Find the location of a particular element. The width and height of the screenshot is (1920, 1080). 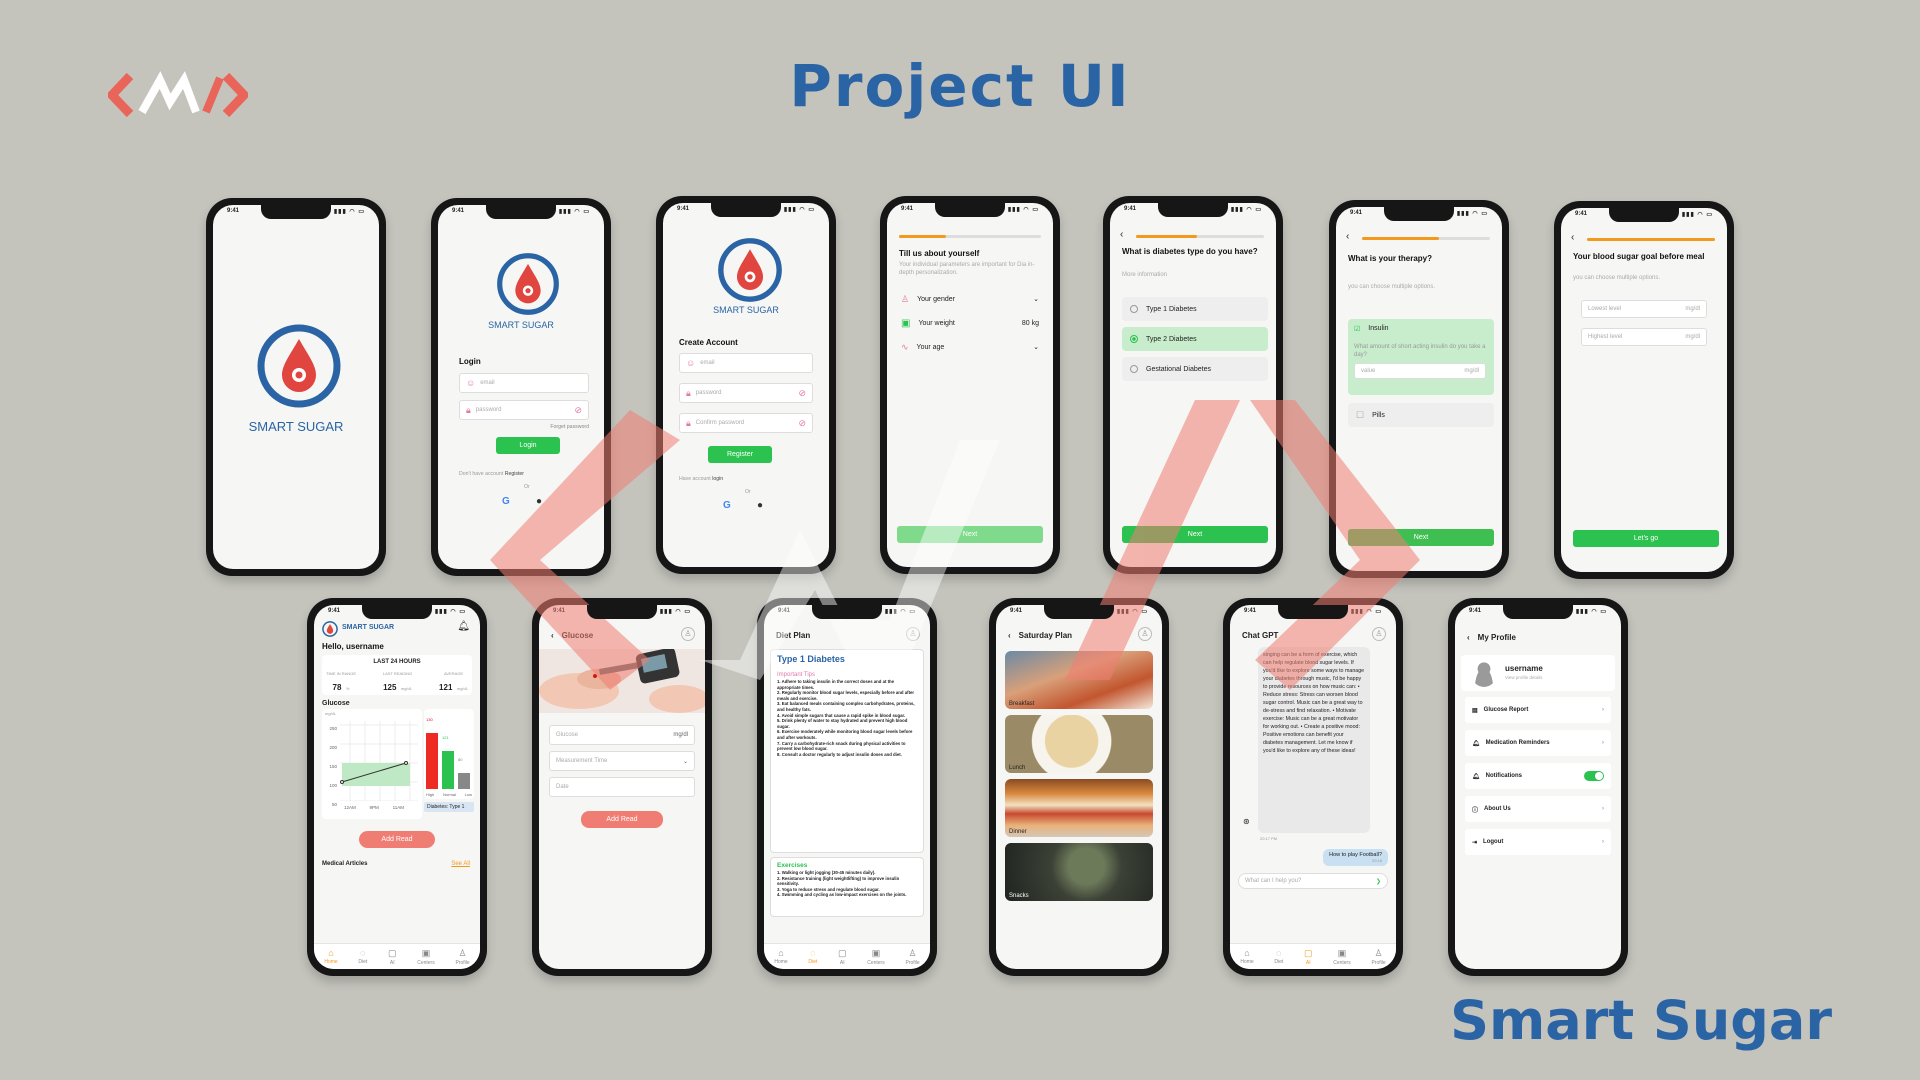

login-button: Login is located at coordinates (528, 445).